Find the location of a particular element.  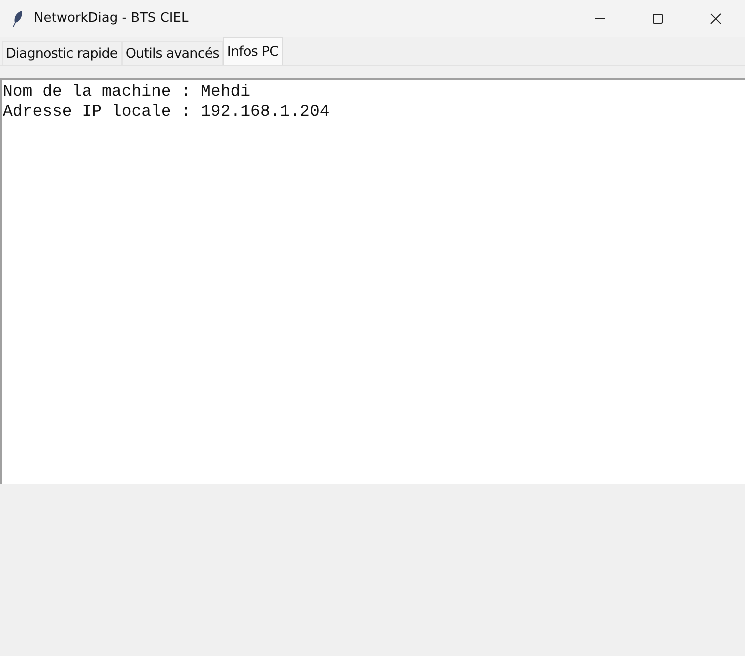

output-line: Nom de la machine : Mehdi is located at coordinates (127, 92).